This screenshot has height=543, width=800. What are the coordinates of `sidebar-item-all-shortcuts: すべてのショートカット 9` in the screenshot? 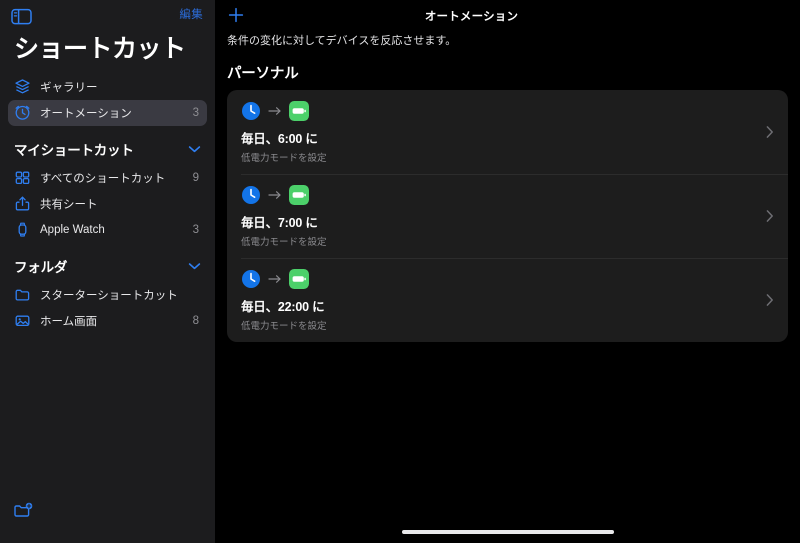 It's located at (107, 178).